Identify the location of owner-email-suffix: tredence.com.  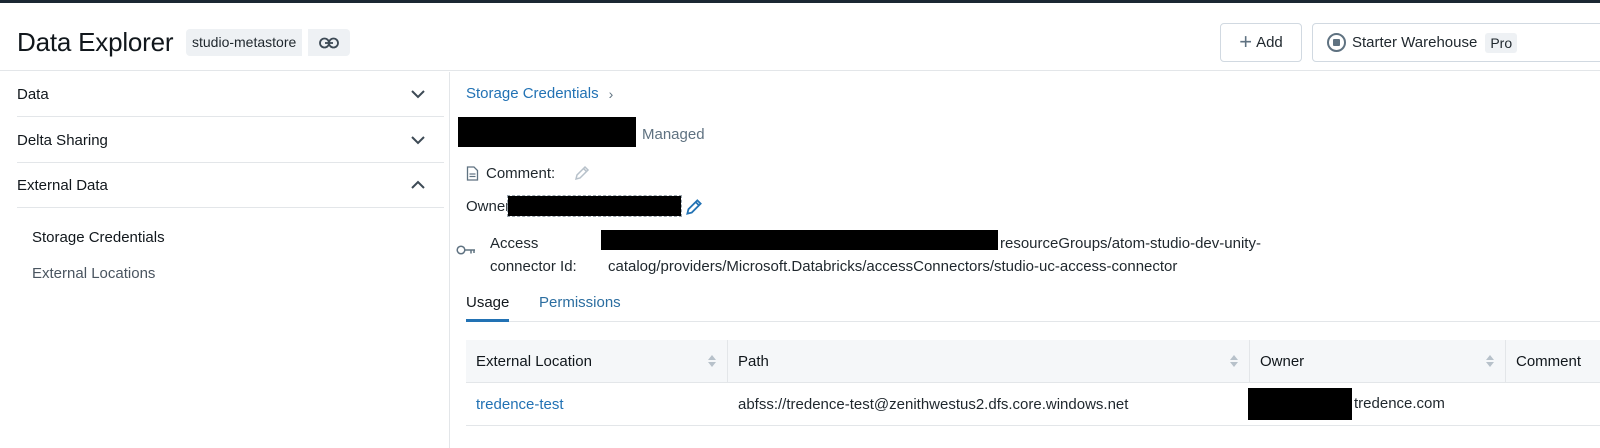
(1399, 403).